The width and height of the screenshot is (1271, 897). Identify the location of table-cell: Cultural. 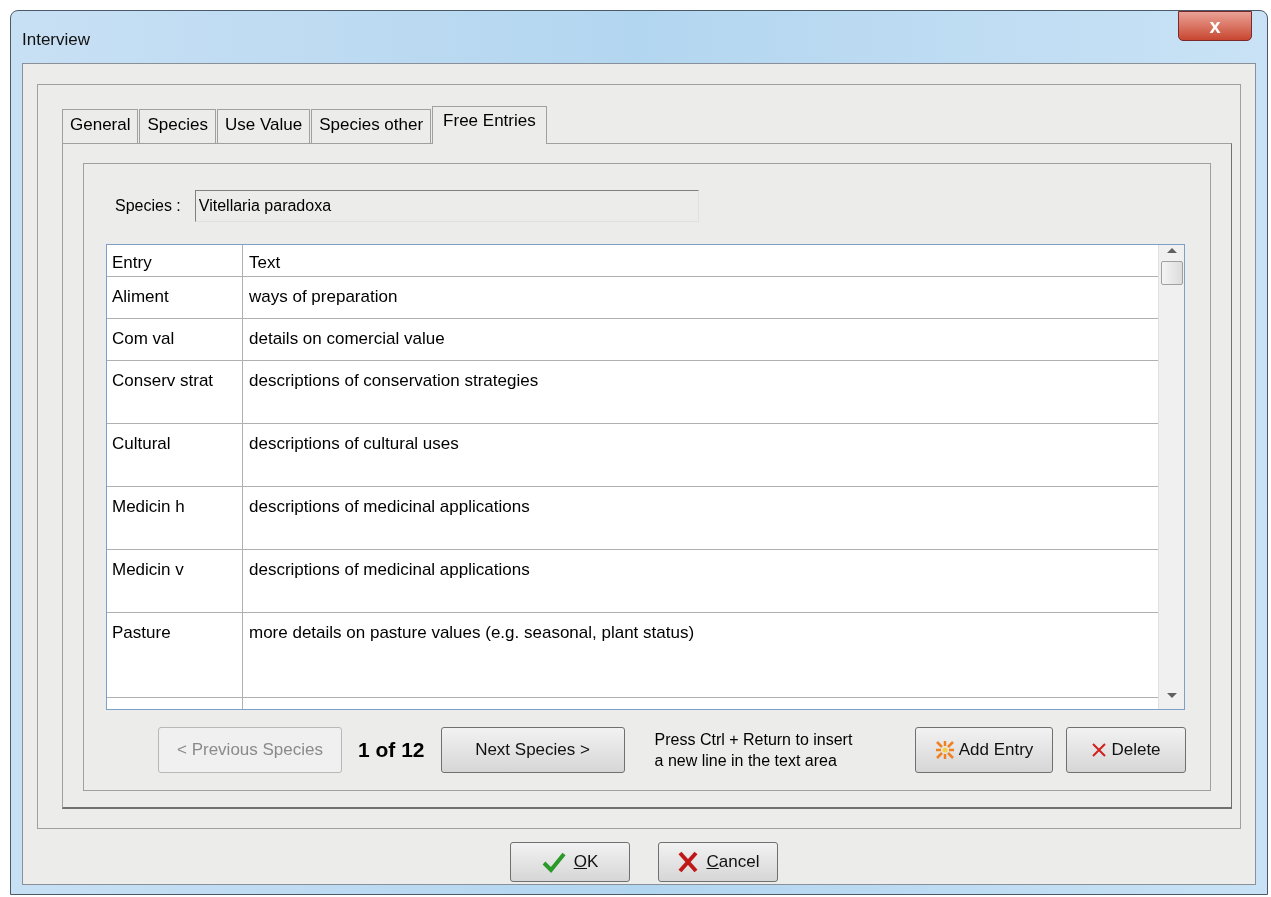
(175, 455).